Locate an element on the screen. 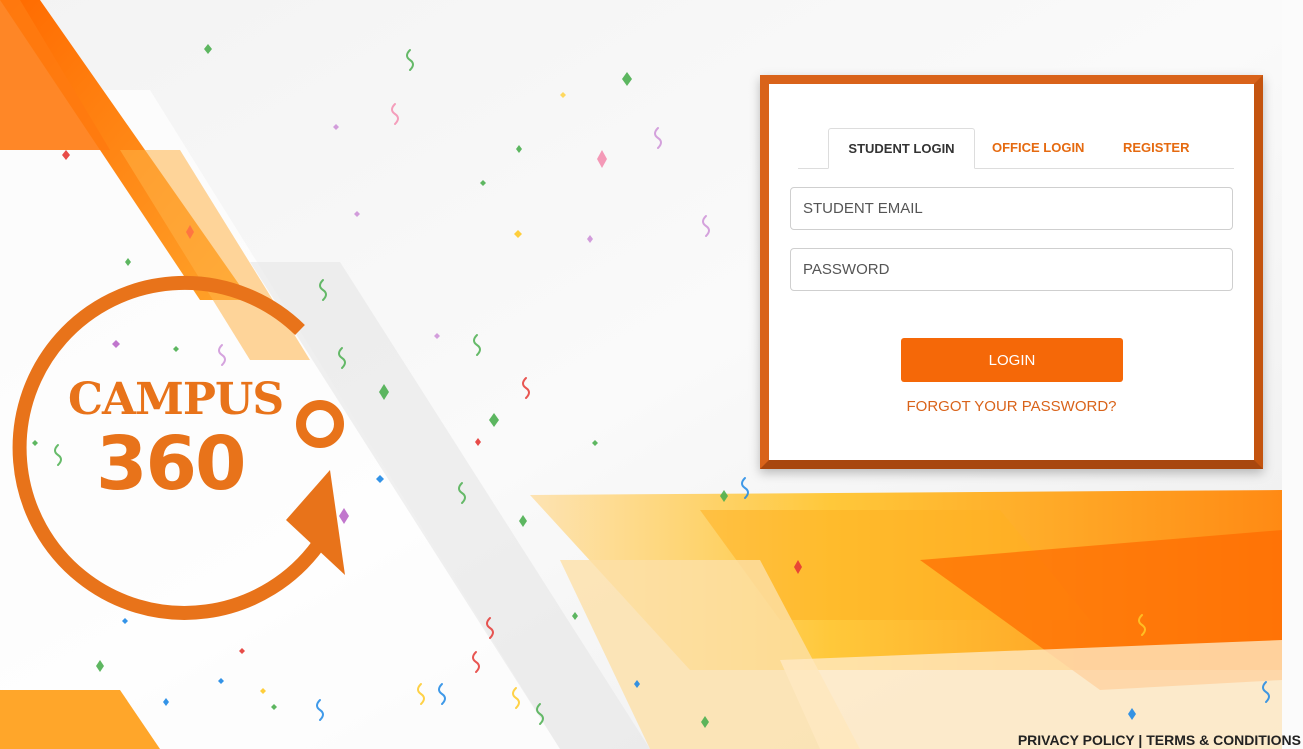  tab-office-login: OFFICE LOGIN is located at coordinates (1038, 148).